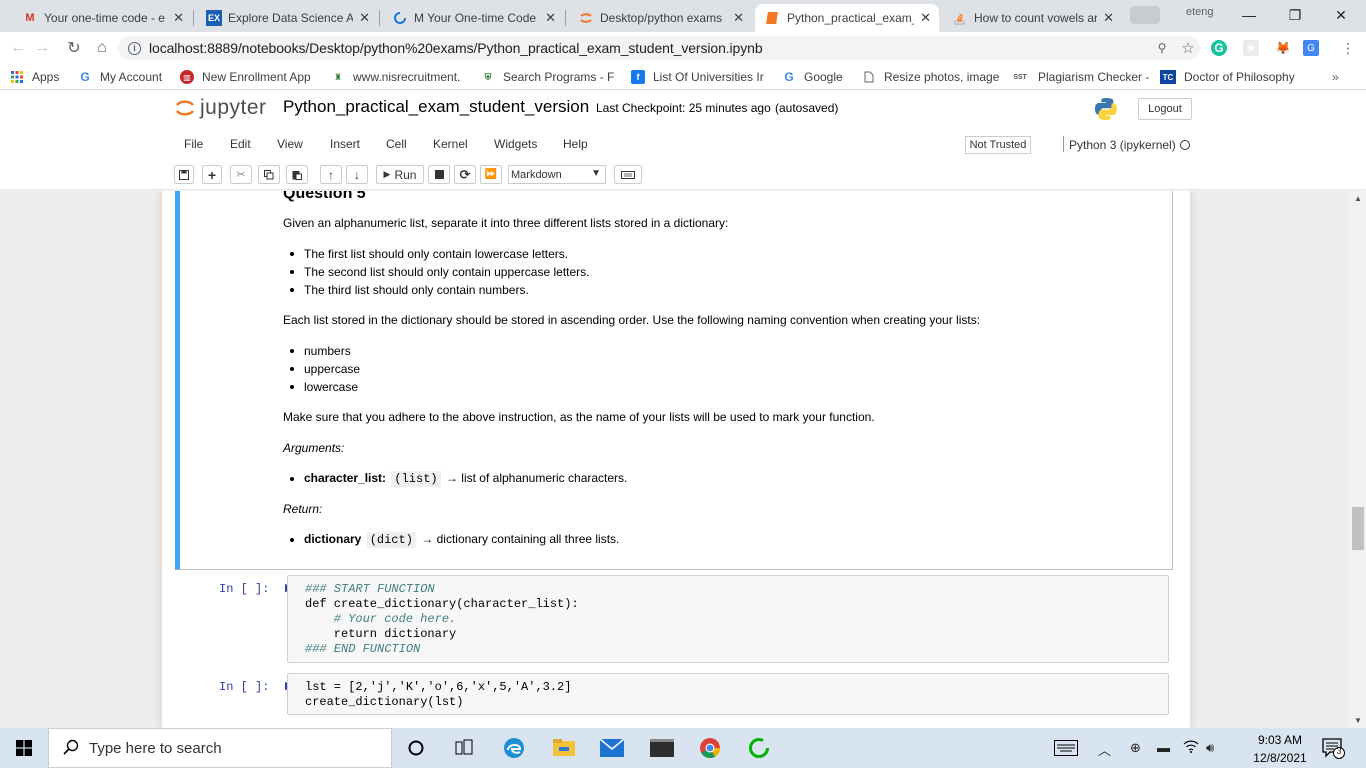 The height and width of the screenshot is (768, 1366). Describe the element at coordinates (416, 748) in the screenshot. I see `cortana-icon` at that location.